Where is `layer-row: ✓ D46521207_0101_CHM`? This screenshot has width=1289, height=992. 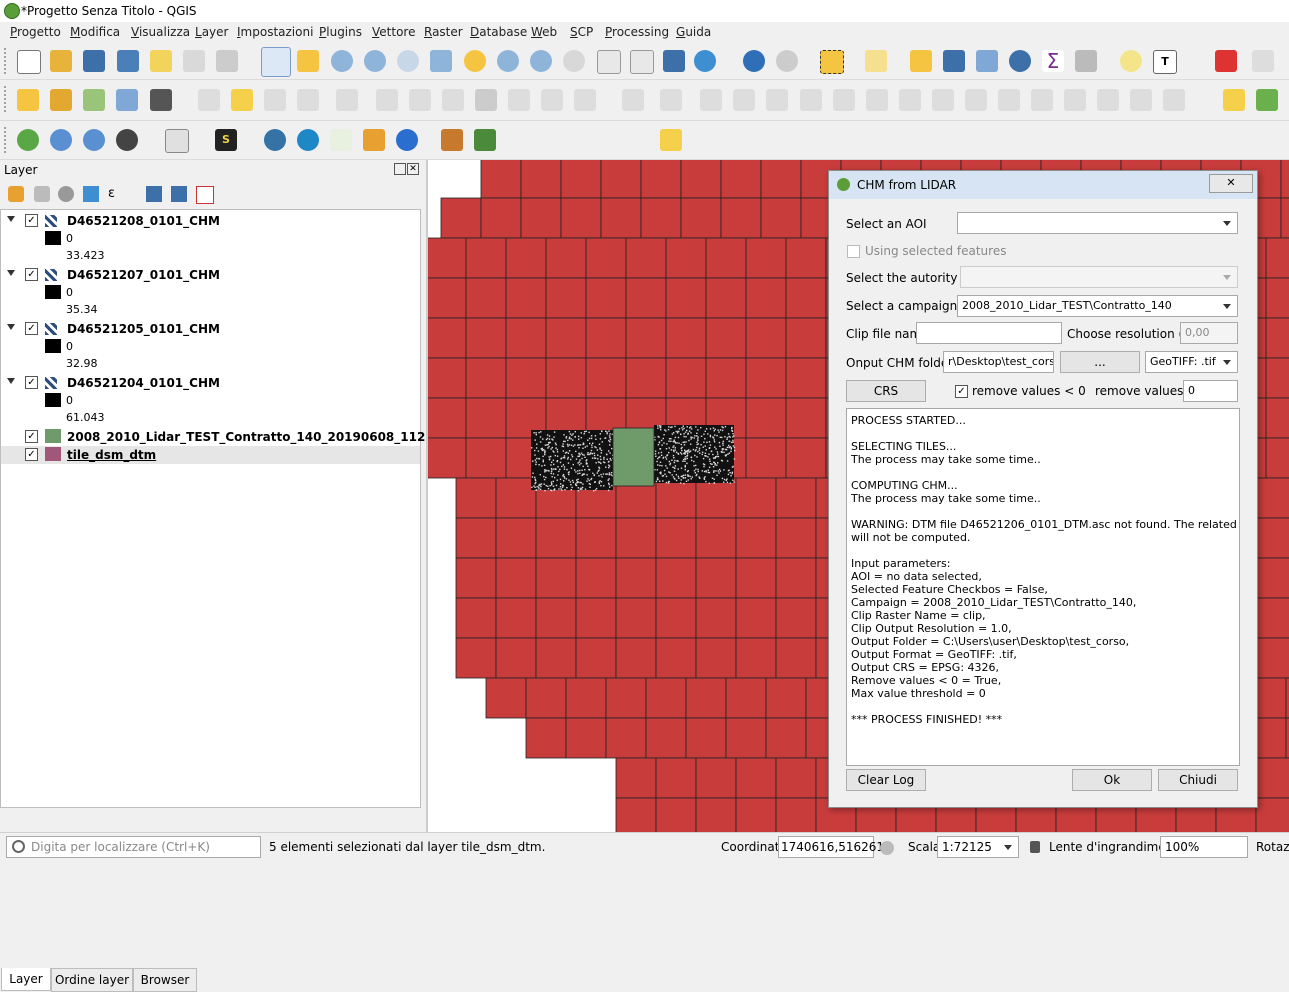 layer-row: ✓ D46521207_0101_CHM is located at coordinates (210, 275).